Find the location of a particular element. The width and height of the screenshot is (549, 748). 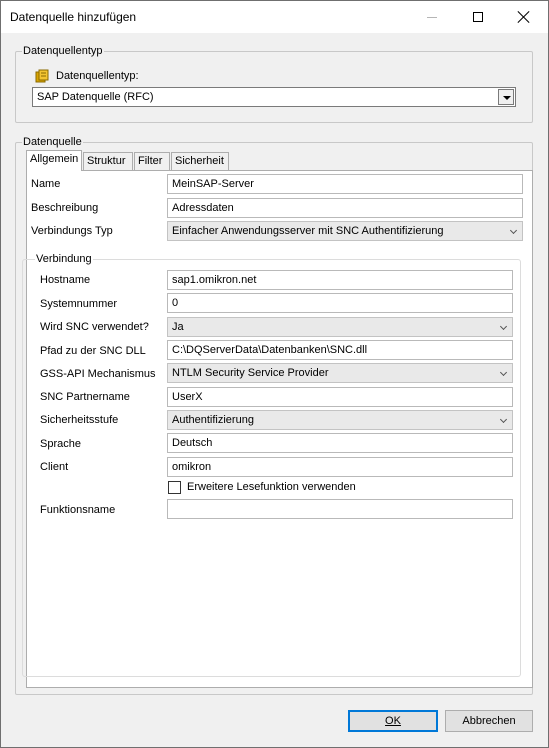

snc-used-select: Ja is located at coordinates (340, 327).